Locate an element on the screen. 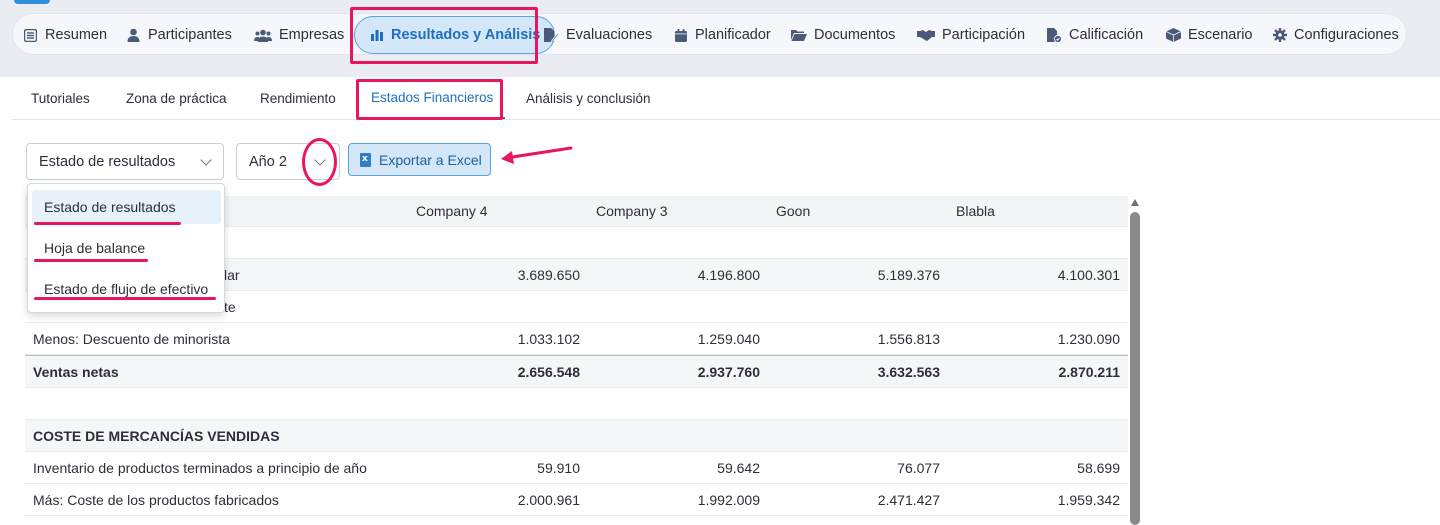 Image resolution: width=1440 pixels, height=525 pixels. nav-item-planificador: Planificador is located at coordinates (722, 35).